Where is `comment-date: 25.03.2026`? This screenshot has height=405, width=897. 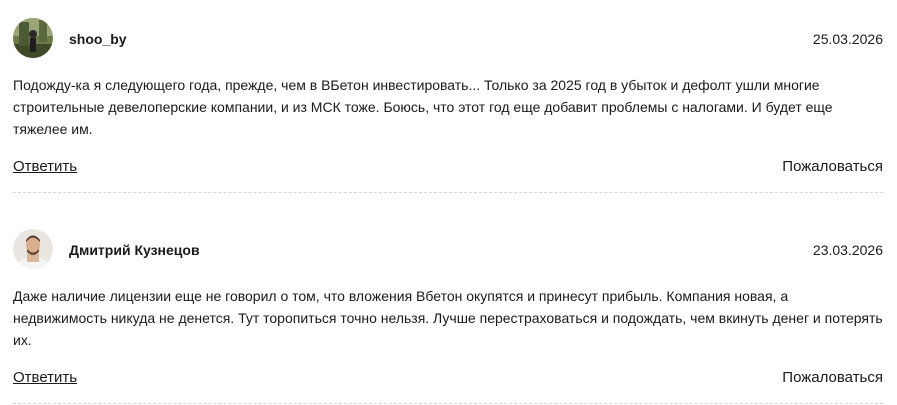 comment-date: 25.03.2026 is located at coordinates (847, 39).